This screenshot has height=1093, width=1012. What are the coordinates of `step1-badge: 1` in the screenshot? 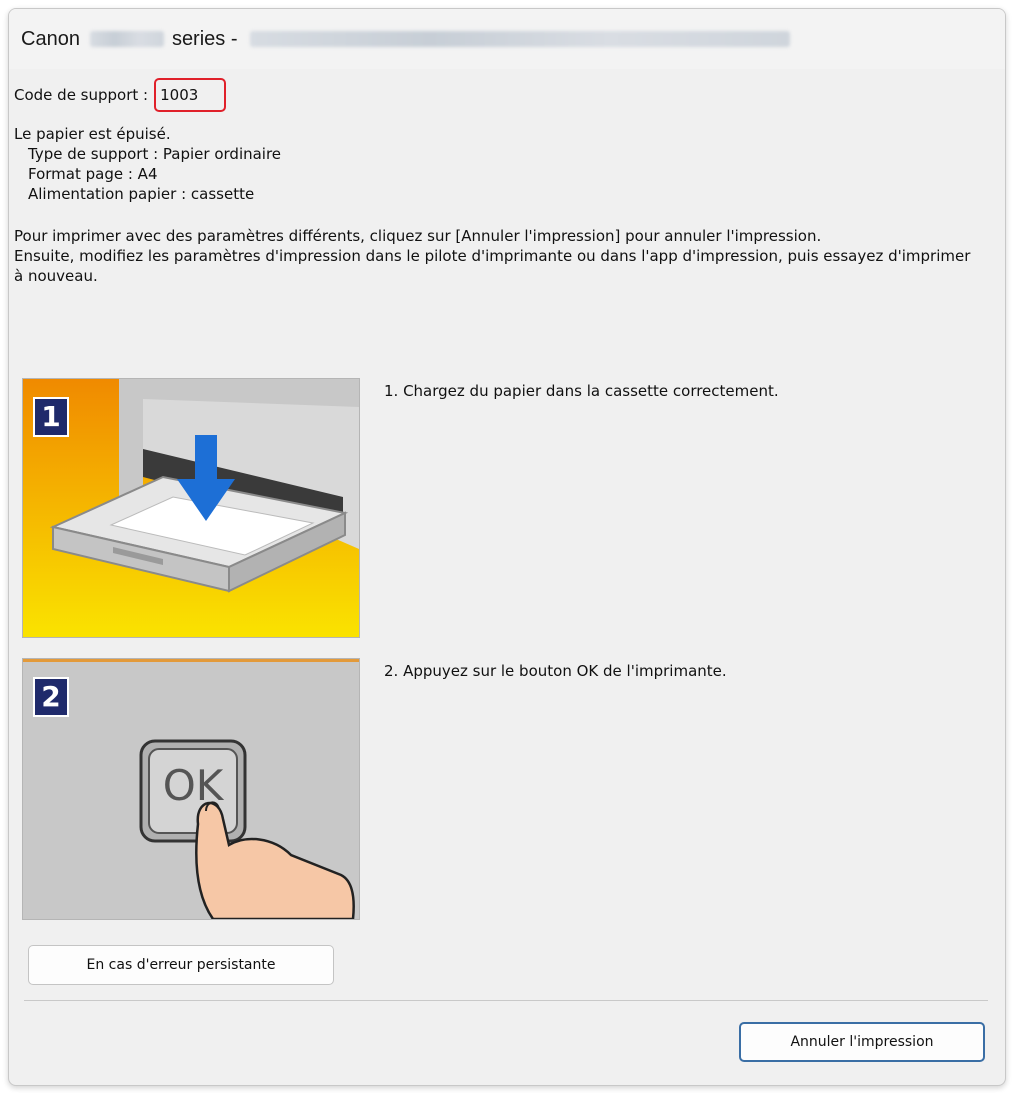 It's located at (51, 417).